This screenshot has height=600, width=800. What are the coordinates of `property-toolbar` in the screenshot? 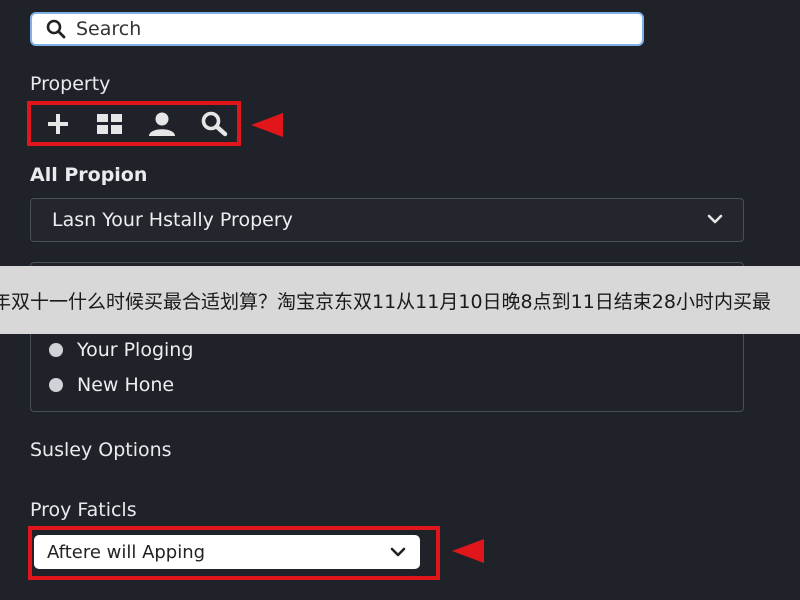 It's located at (134, 123).